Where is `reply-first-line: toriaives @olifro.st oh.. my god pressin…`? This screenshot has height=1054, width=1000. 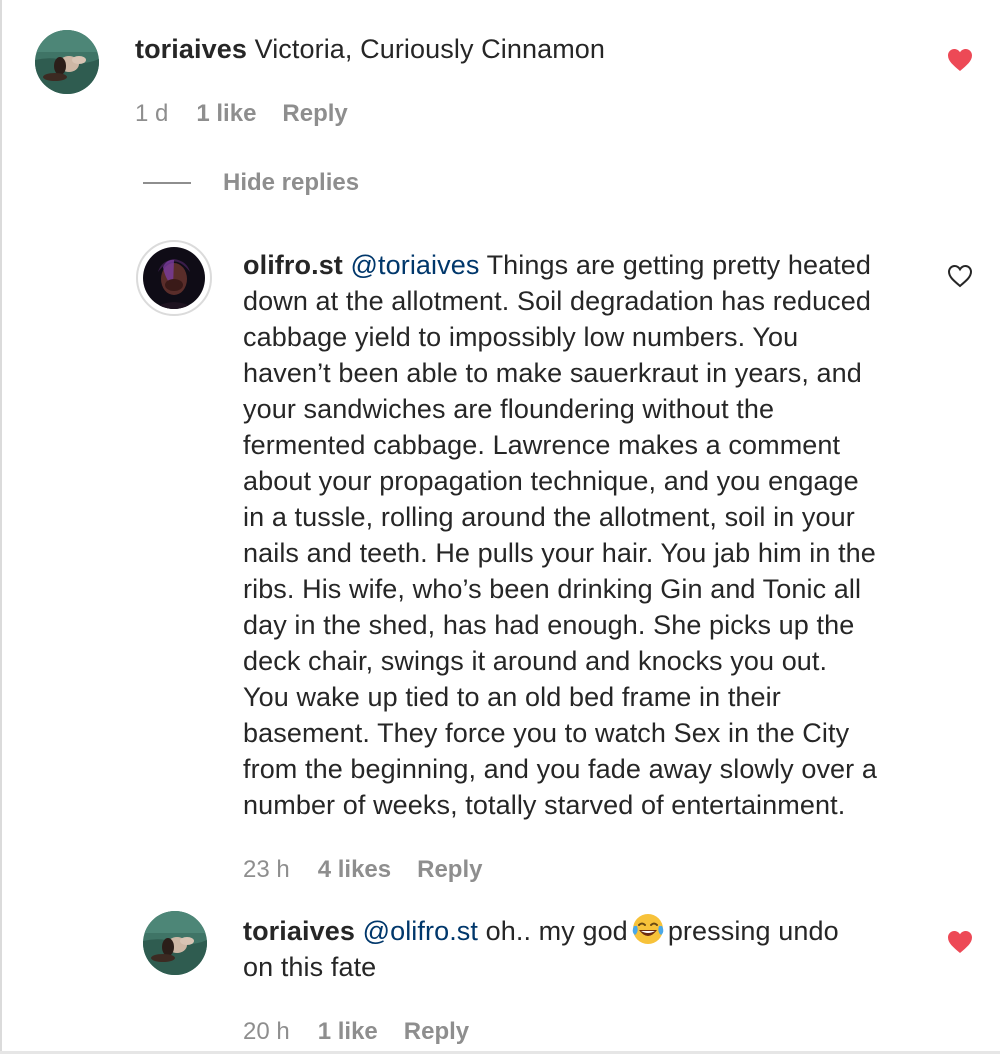 reply-first-line: toriaives @olifro.st oh.. my god pressin… is located at coordinates (588, 930).